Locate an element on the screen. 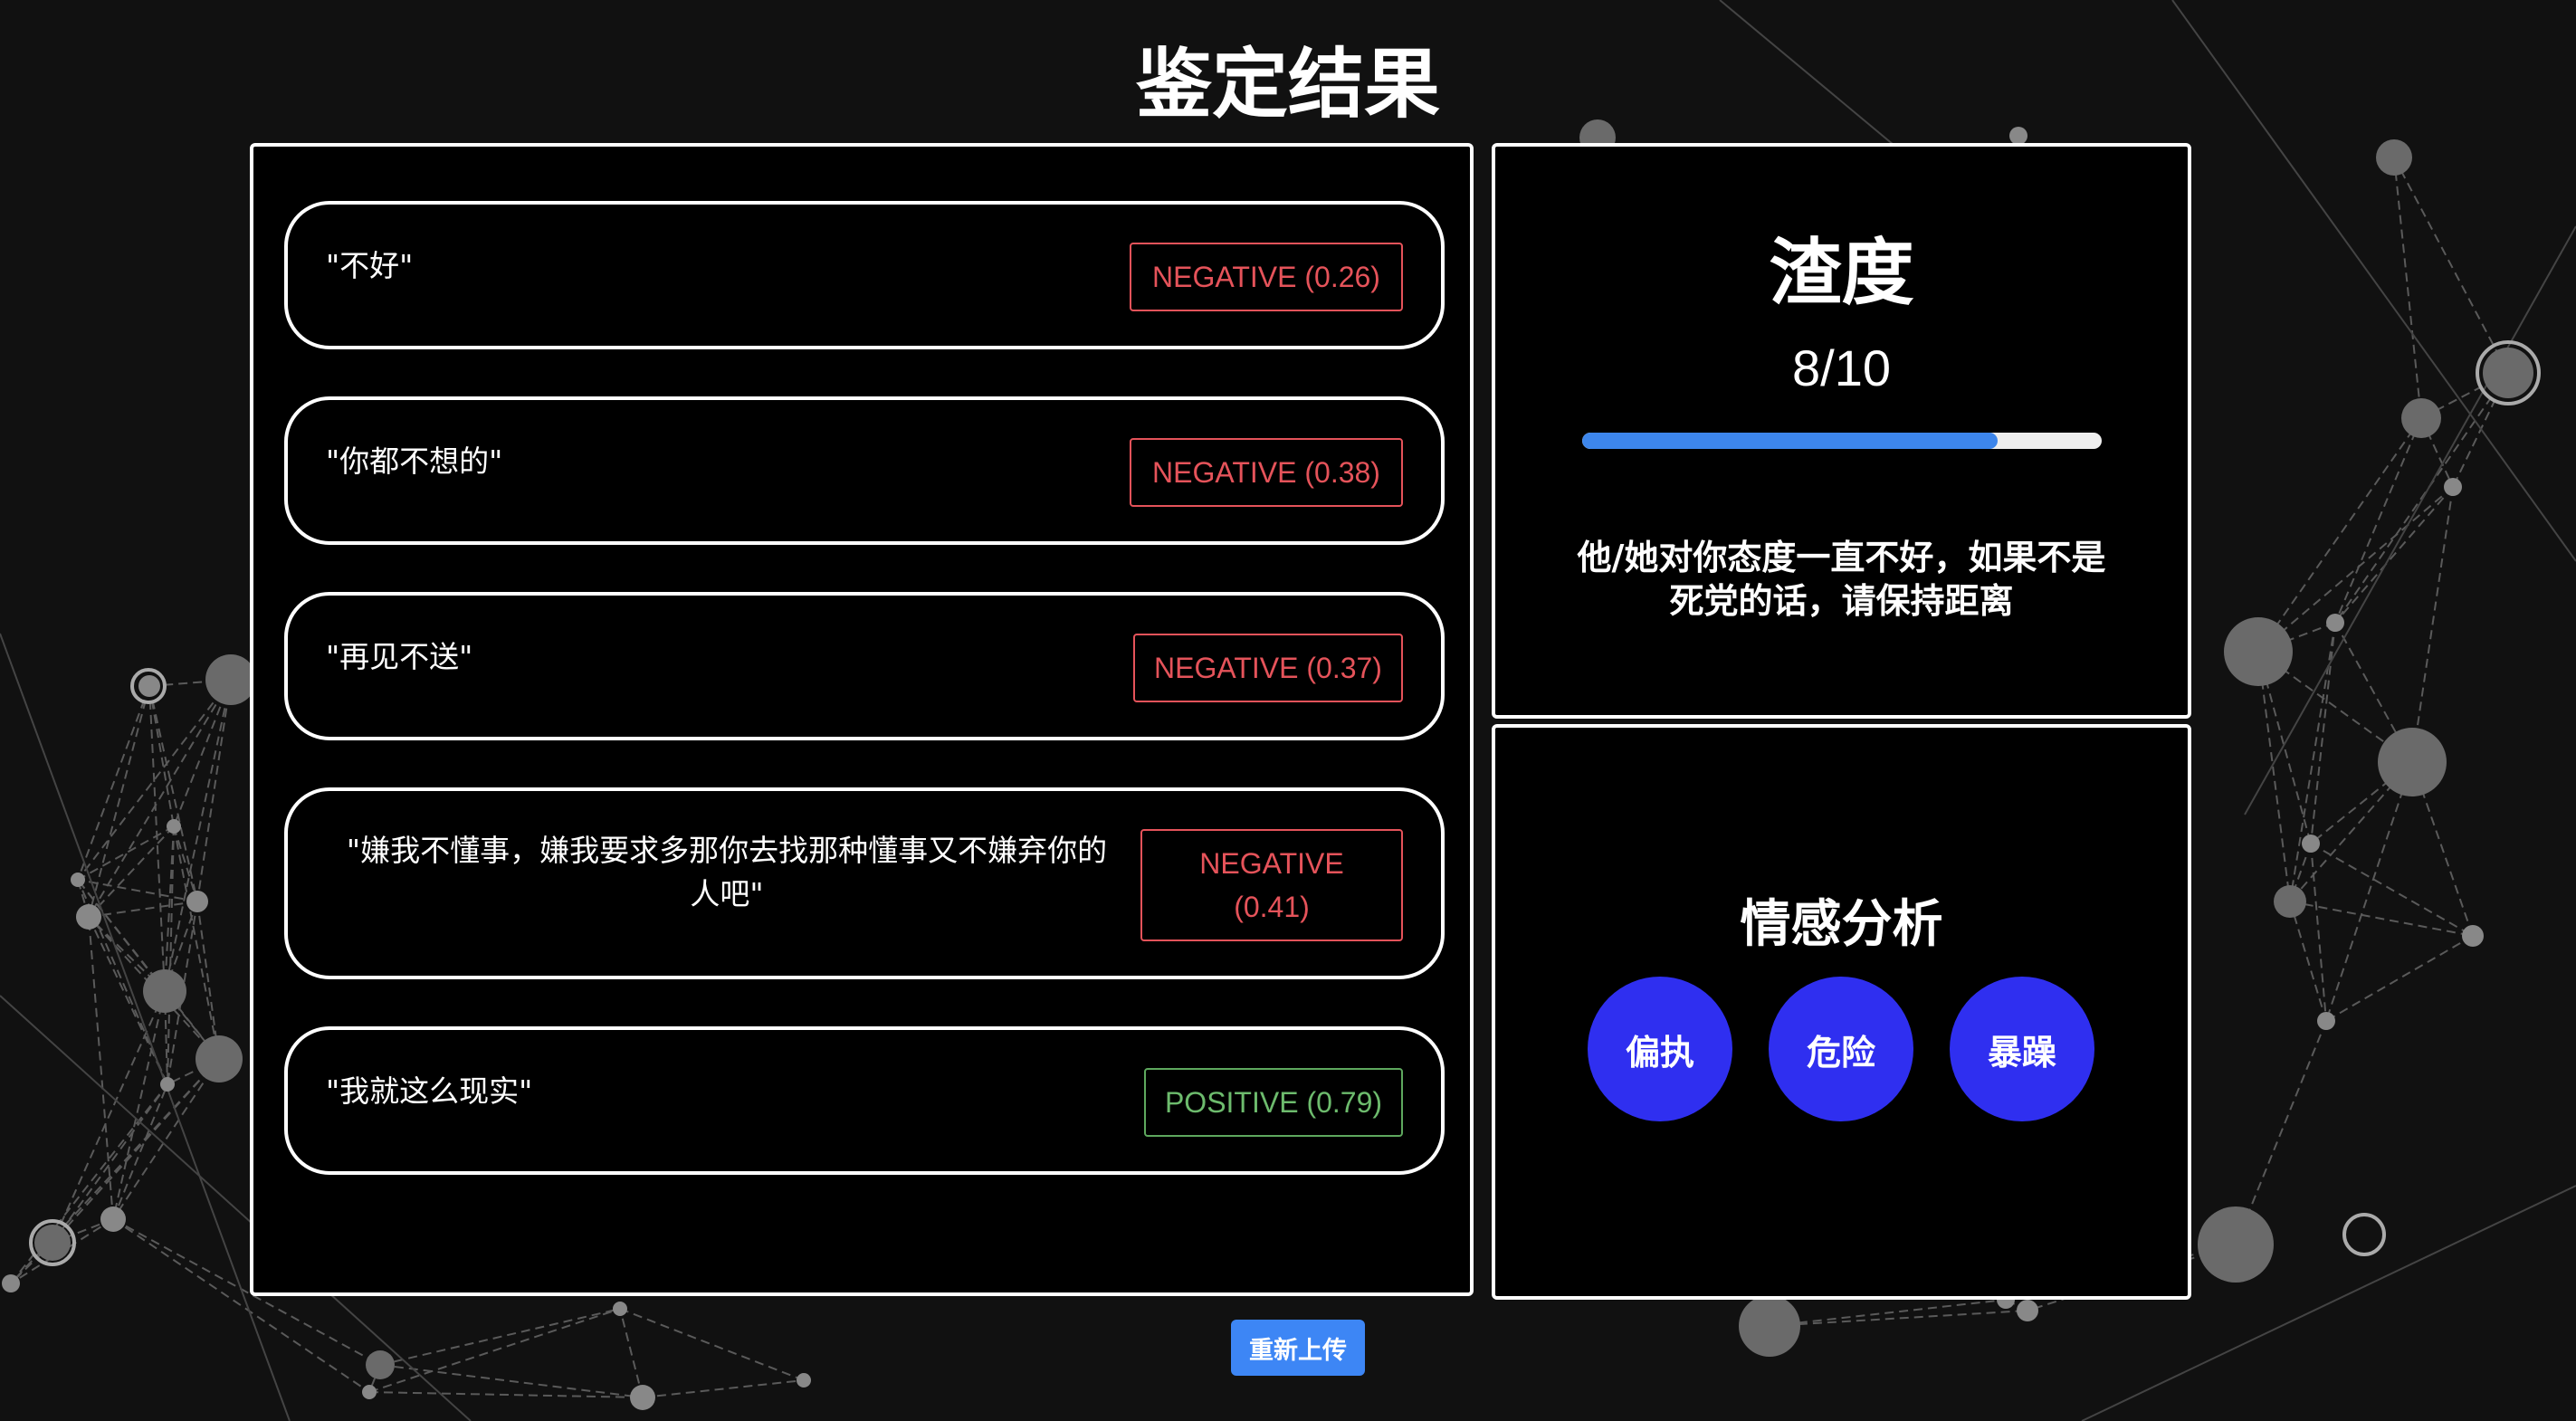 The height and width of the screenshot is (1421, 2576). page-title: 鉴定结果 is located at coordinates (1288, 85).